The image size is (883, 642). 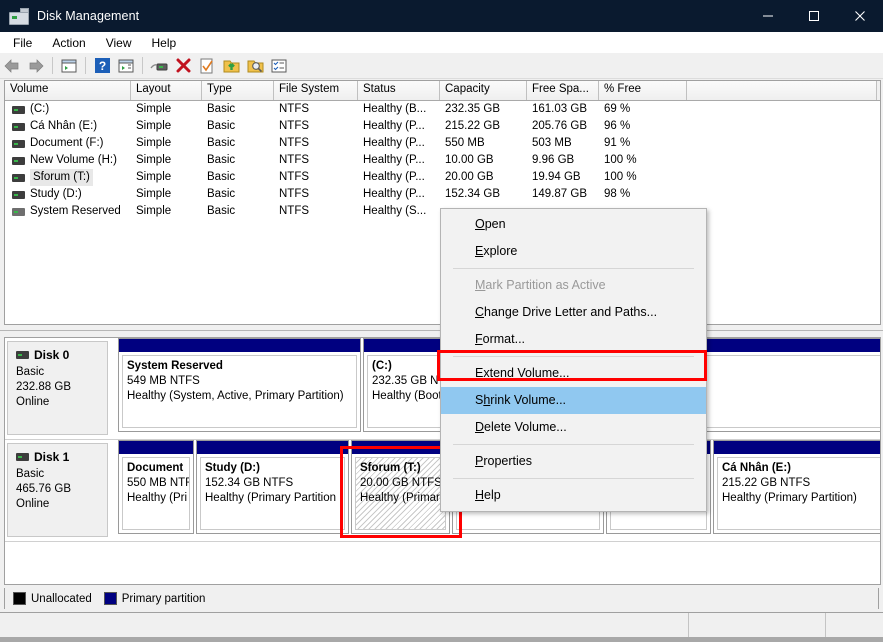 I want to click on volume-name: (C:), so click(x=40, y=109).